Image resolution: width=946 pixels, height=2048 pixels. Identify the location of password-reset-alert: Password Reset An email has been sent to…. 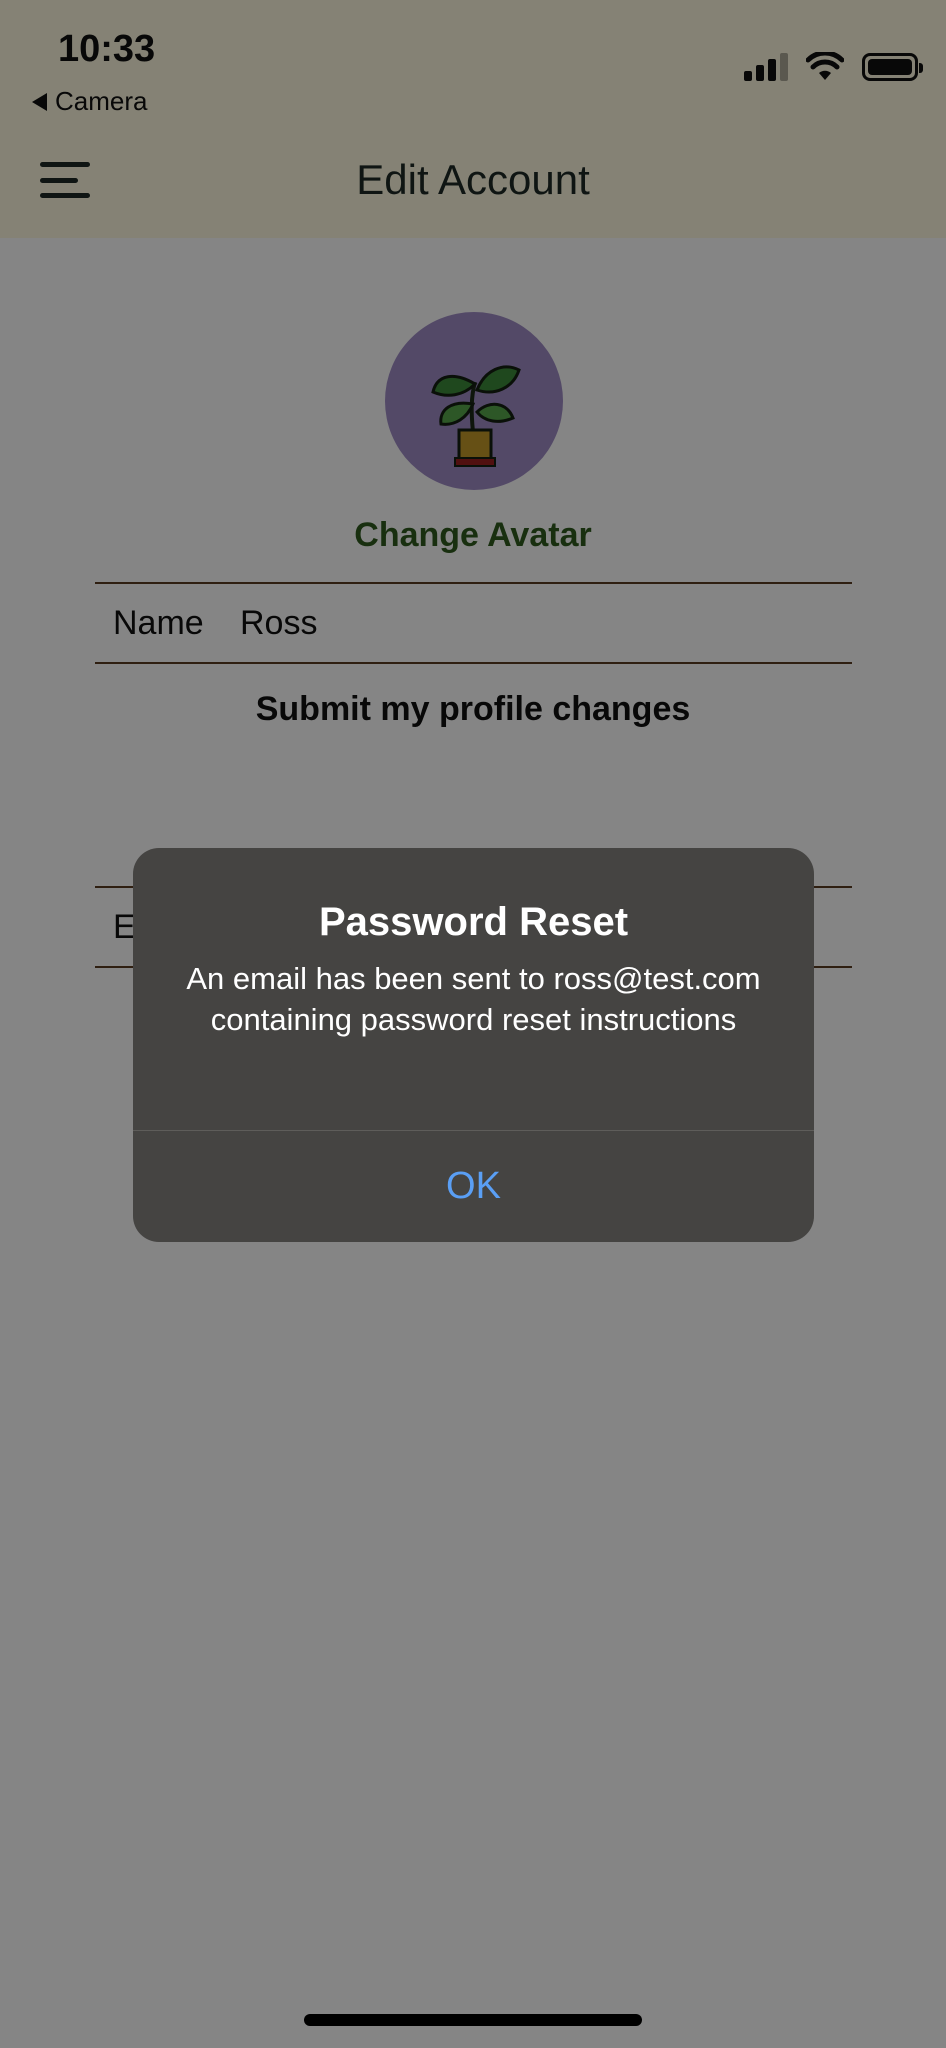
(473, 1045).